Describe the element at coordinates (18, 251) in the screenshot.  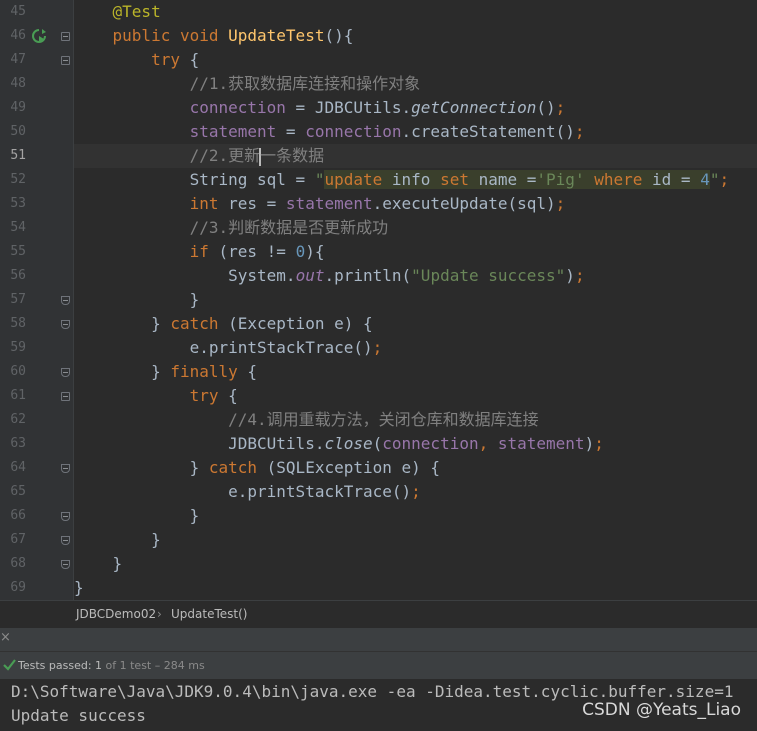
I see `line-number: 55` at that location.